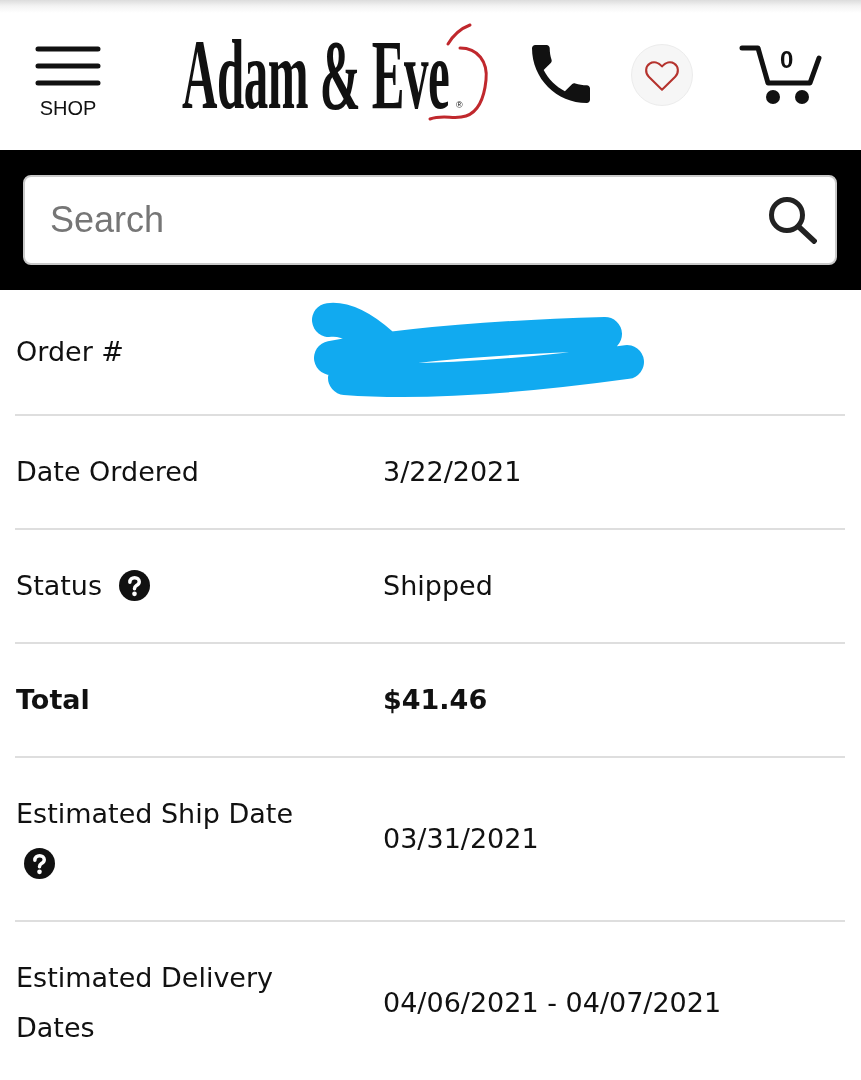  Describe the element at coordinates (145, 1002) in the screenshot. I see `detail-label: Estimated Delivery Dates` at that location.